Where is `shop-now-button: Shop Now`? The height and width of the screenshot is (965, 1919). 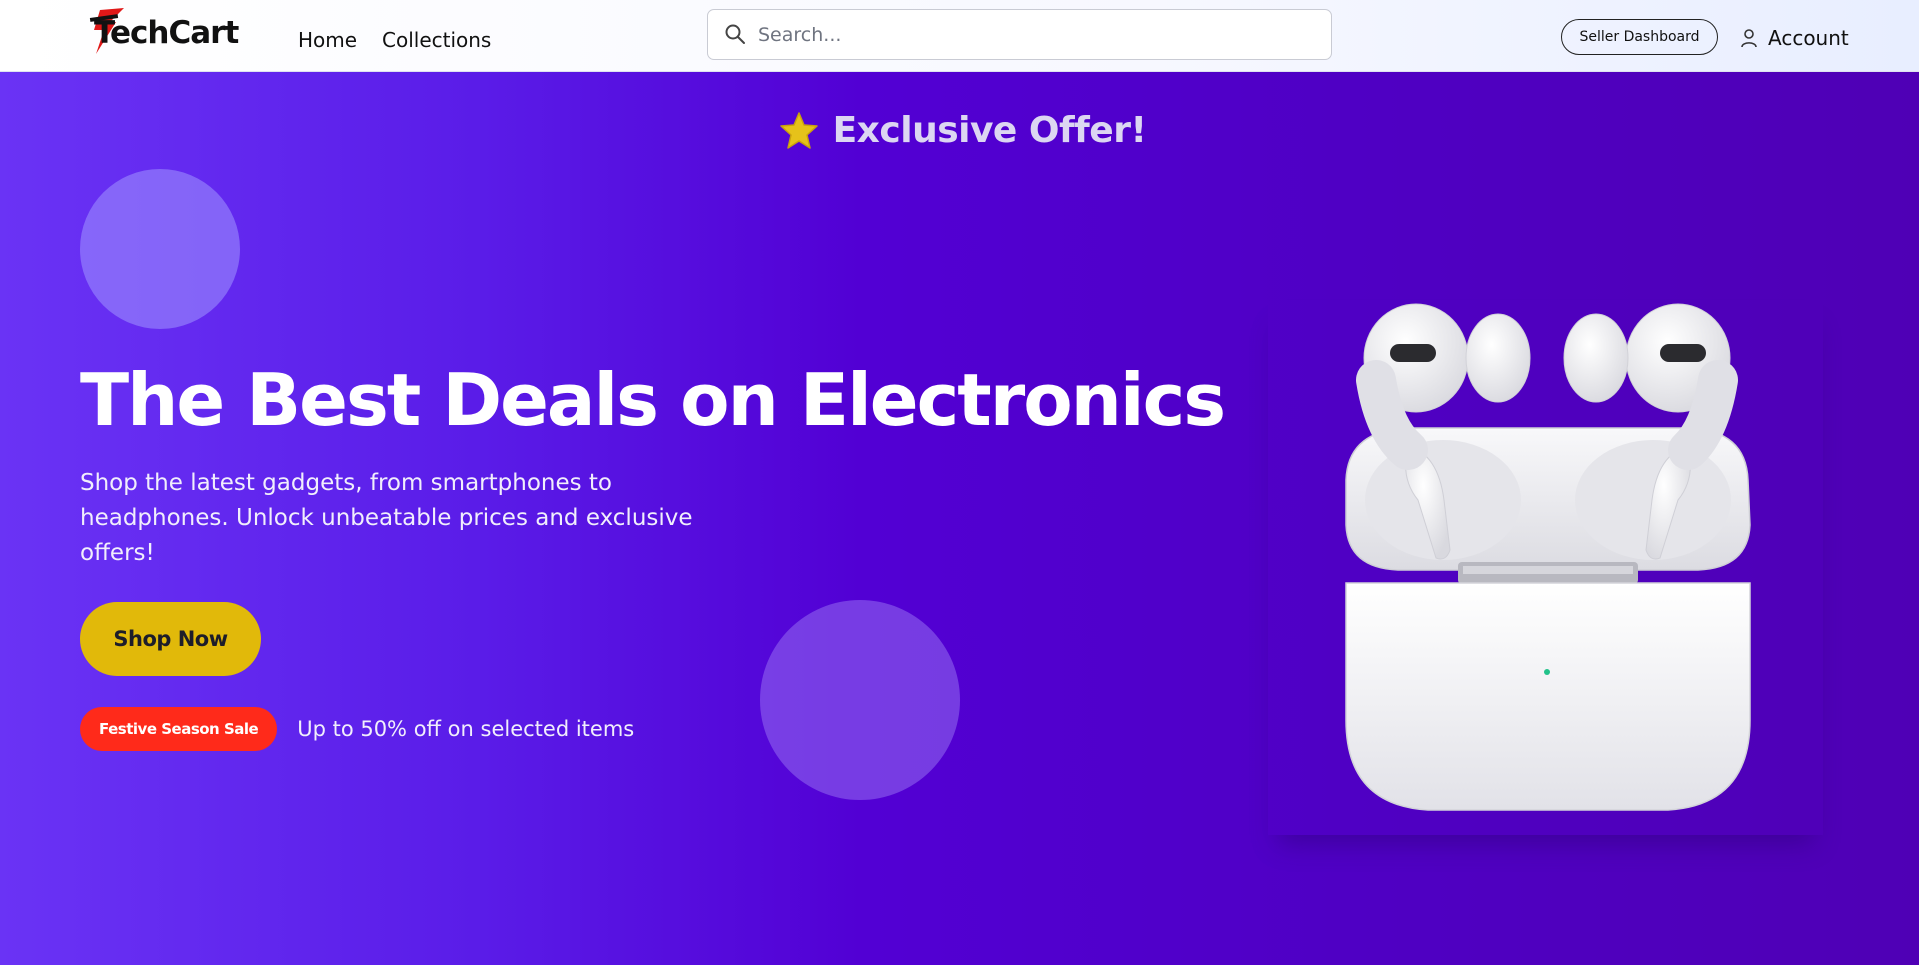 shop-now-button: Shop Now is located at coordinates (170, 639).